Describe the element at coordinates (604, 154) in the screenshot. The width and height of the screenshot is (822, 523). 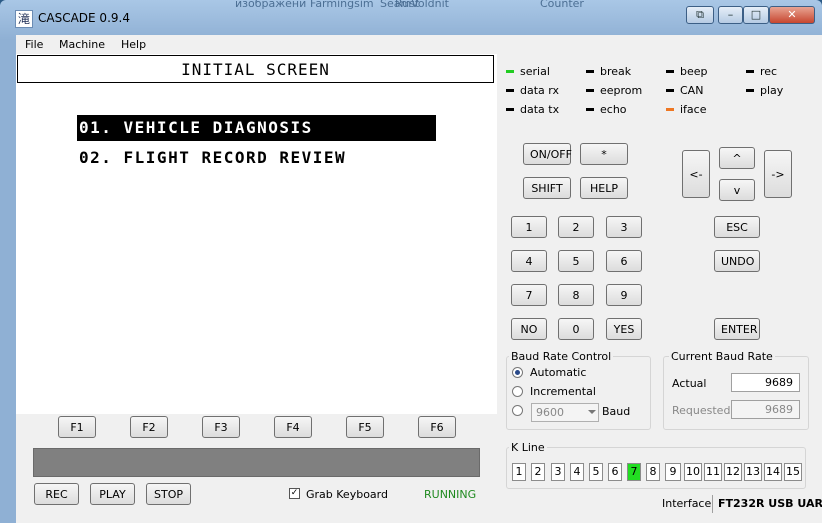
I see `star-button: *` at that location.